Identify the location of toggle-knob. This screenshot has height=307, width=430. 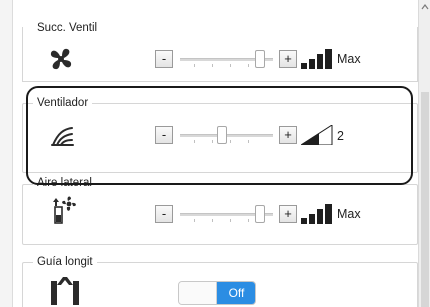
(198, 293).